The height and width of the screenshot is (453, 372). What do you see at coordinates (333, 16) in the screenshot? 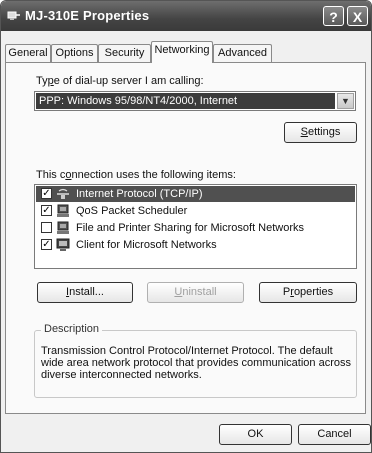
I see `help-button: ?` at bounding box center [333, 16].